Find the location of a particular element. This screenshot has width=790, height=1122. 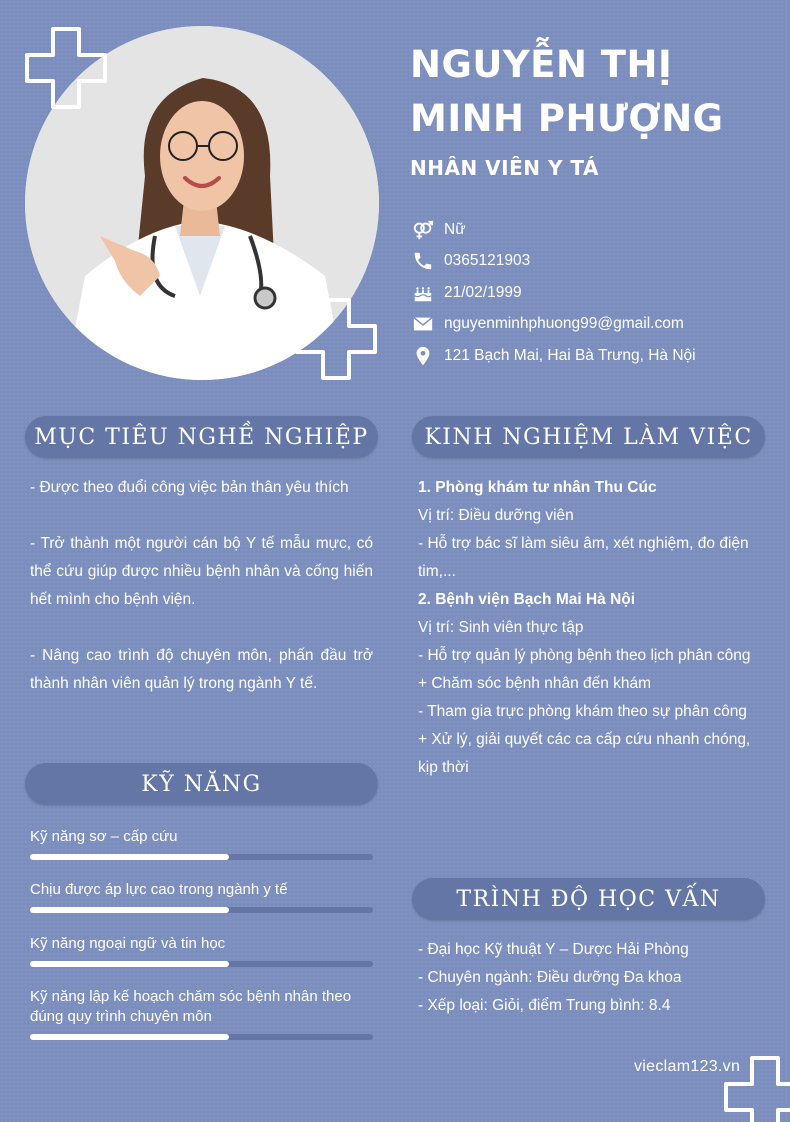

skill-label: Kỹ năng ngoại ngữ và tin học is located at coordinates (128, 943).